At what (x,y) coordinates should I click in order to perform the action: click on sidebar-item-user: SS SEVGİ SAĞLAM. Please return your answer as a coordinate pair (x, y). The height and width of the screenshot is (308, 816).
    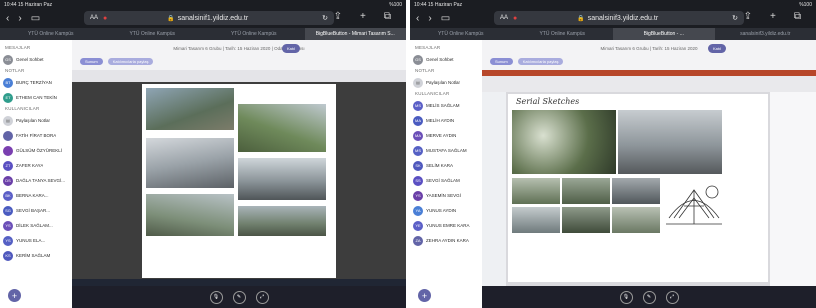
    Looking at the image, I should click on (446, 180).